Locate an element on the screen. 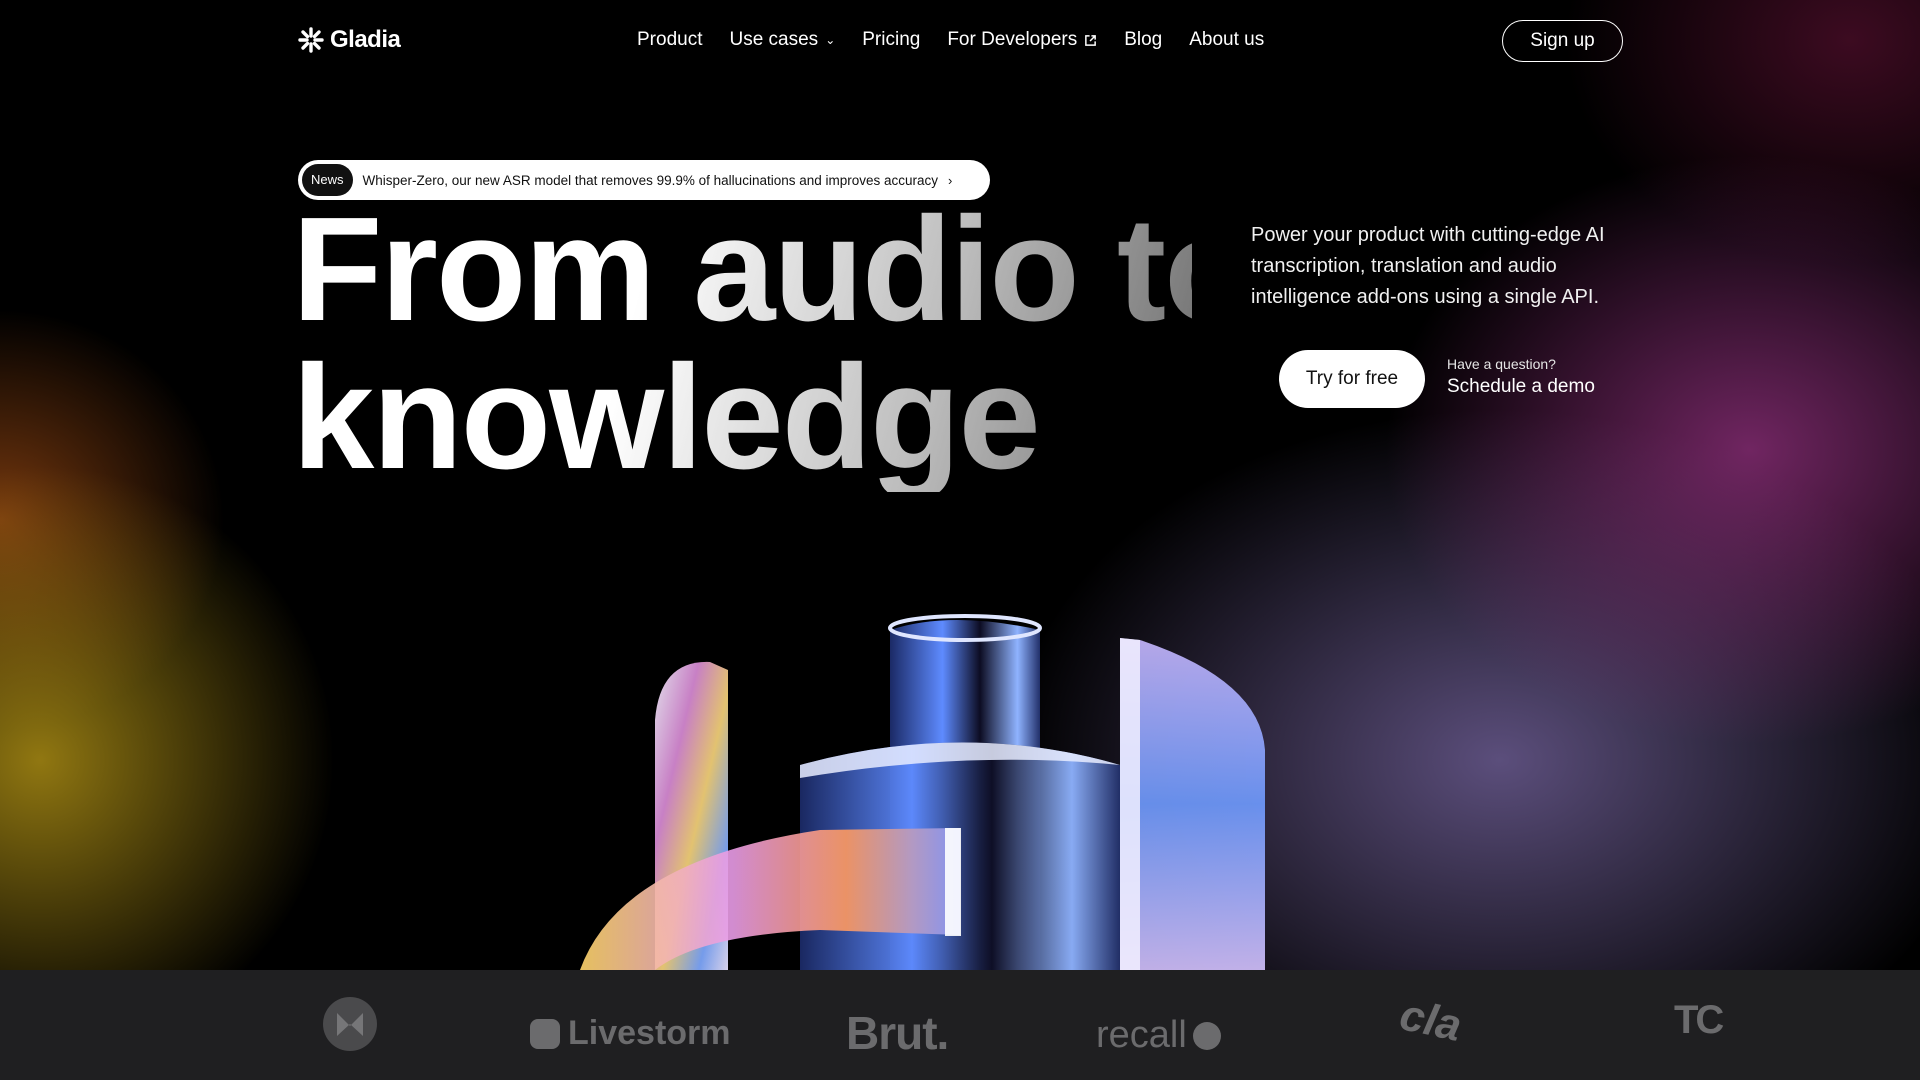 This screenshot has width=1920, height=1080. headline-line-2: knowledge is located at coordinates (665, 417).